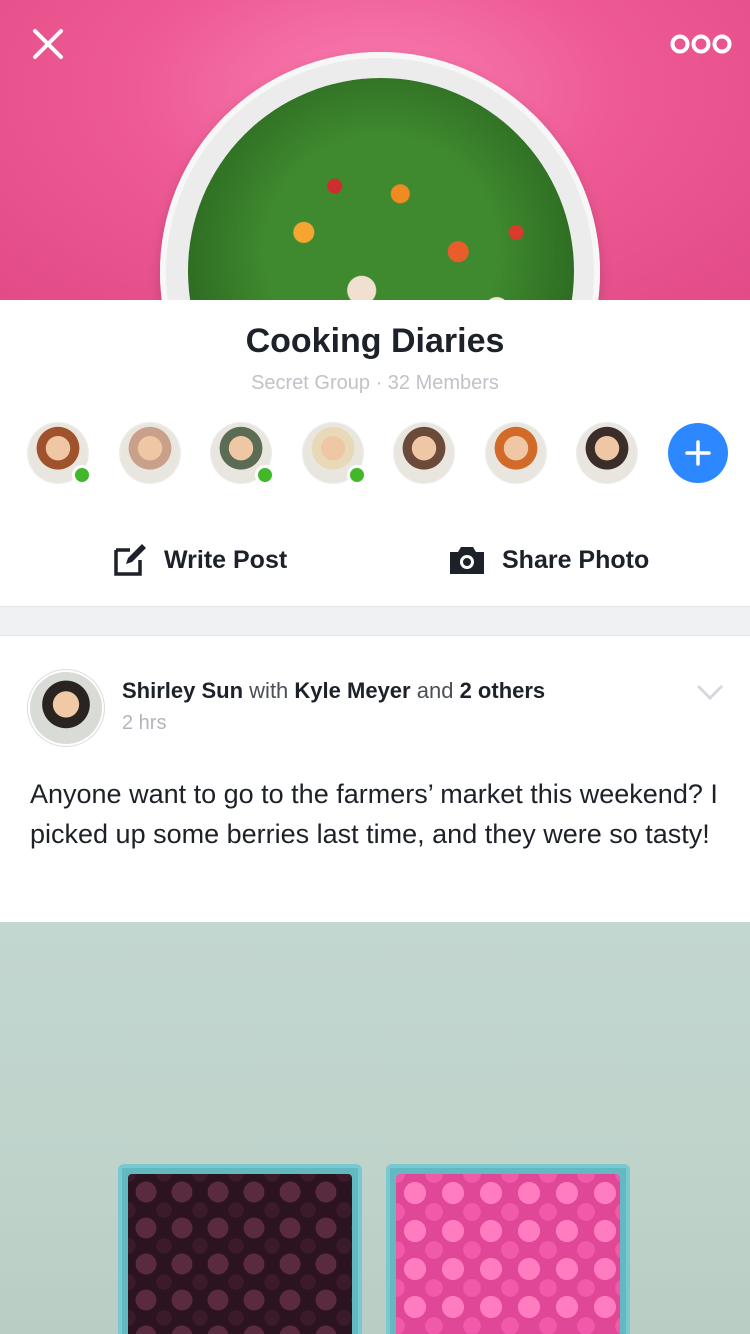 The width and height of the screenshot is (750, 1334). Describe the element at coordinates (508, 1254) in the screenshot. I see `raspberries-image` at that location.